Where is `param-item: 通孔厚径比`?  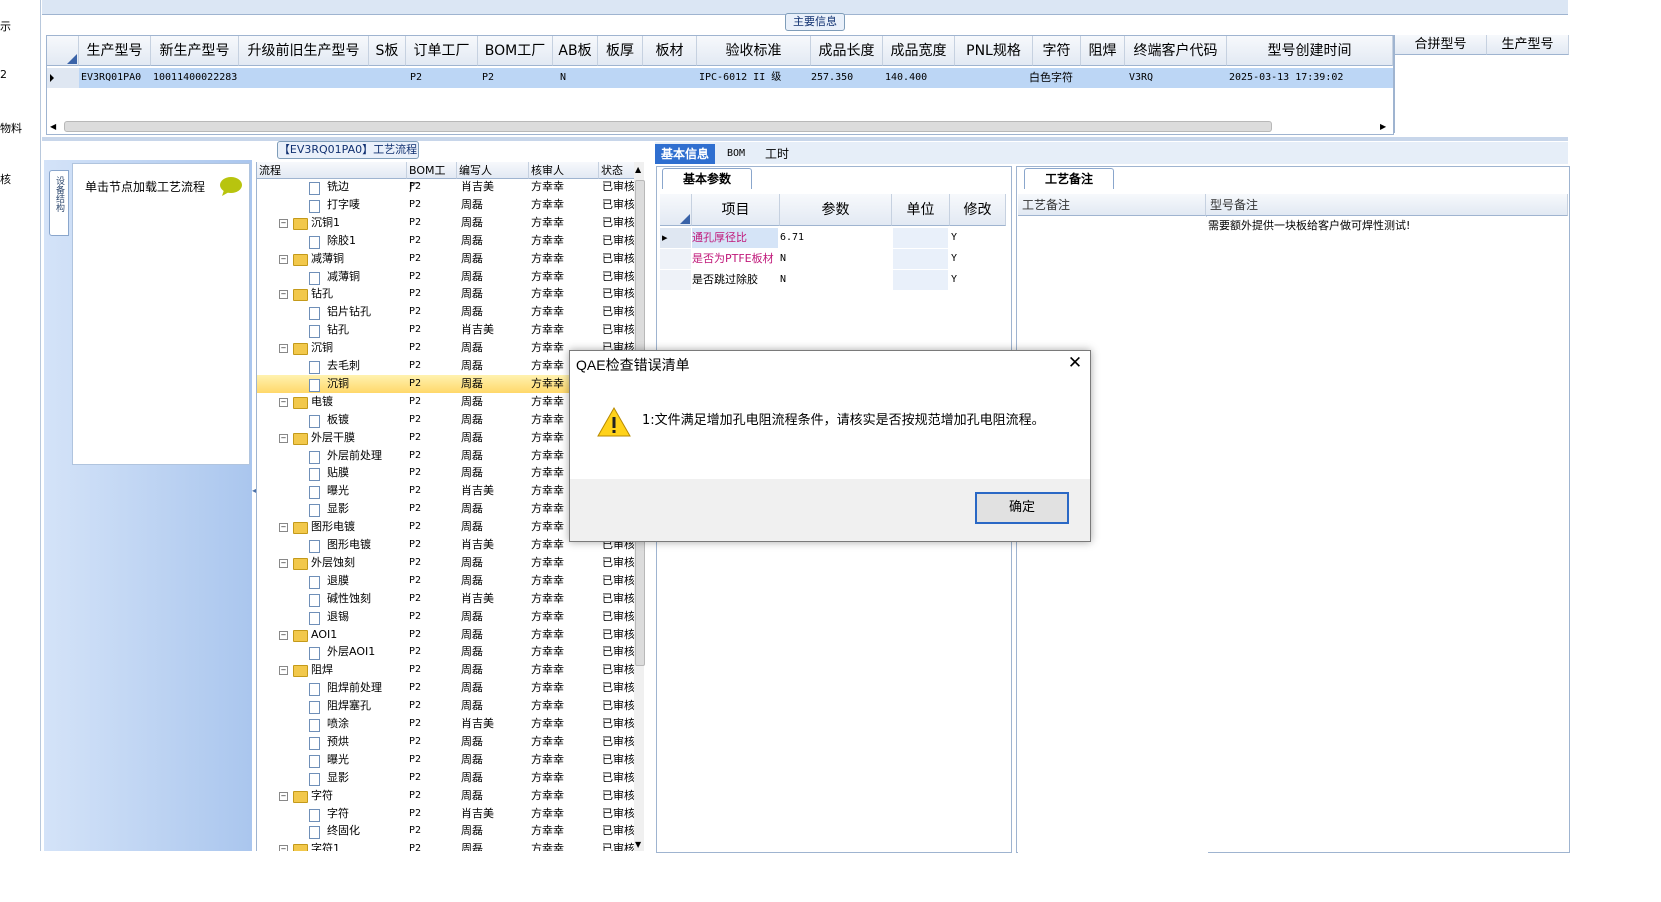 param-item: 通孔厚径比 is located at coordinates (735, 238).